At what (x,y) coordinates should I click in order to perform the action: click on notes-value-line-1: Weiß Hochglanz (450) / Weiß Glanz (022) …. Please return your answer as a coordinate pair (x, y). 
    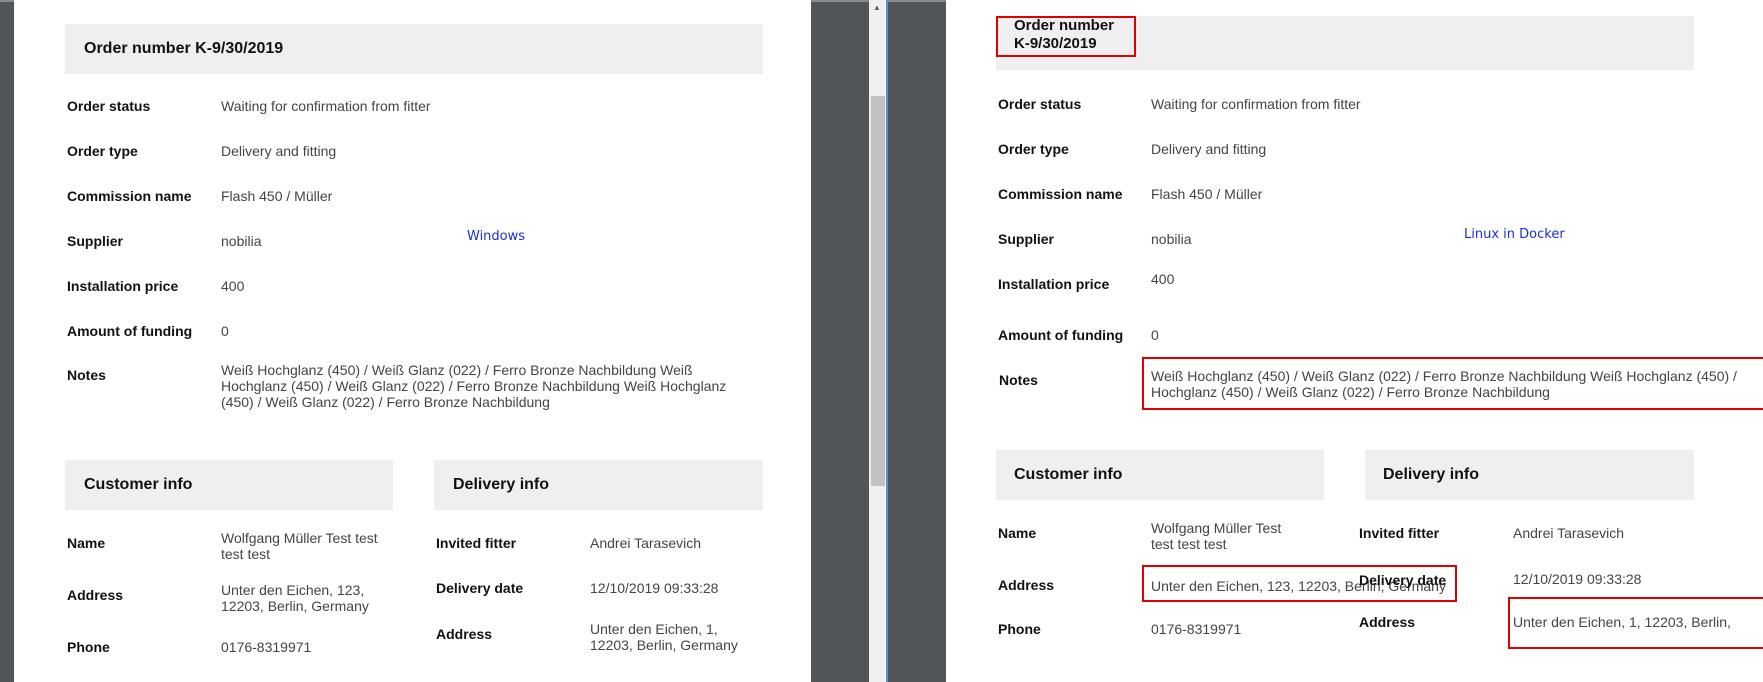
    Looking at the image, I should click on (457, 370).